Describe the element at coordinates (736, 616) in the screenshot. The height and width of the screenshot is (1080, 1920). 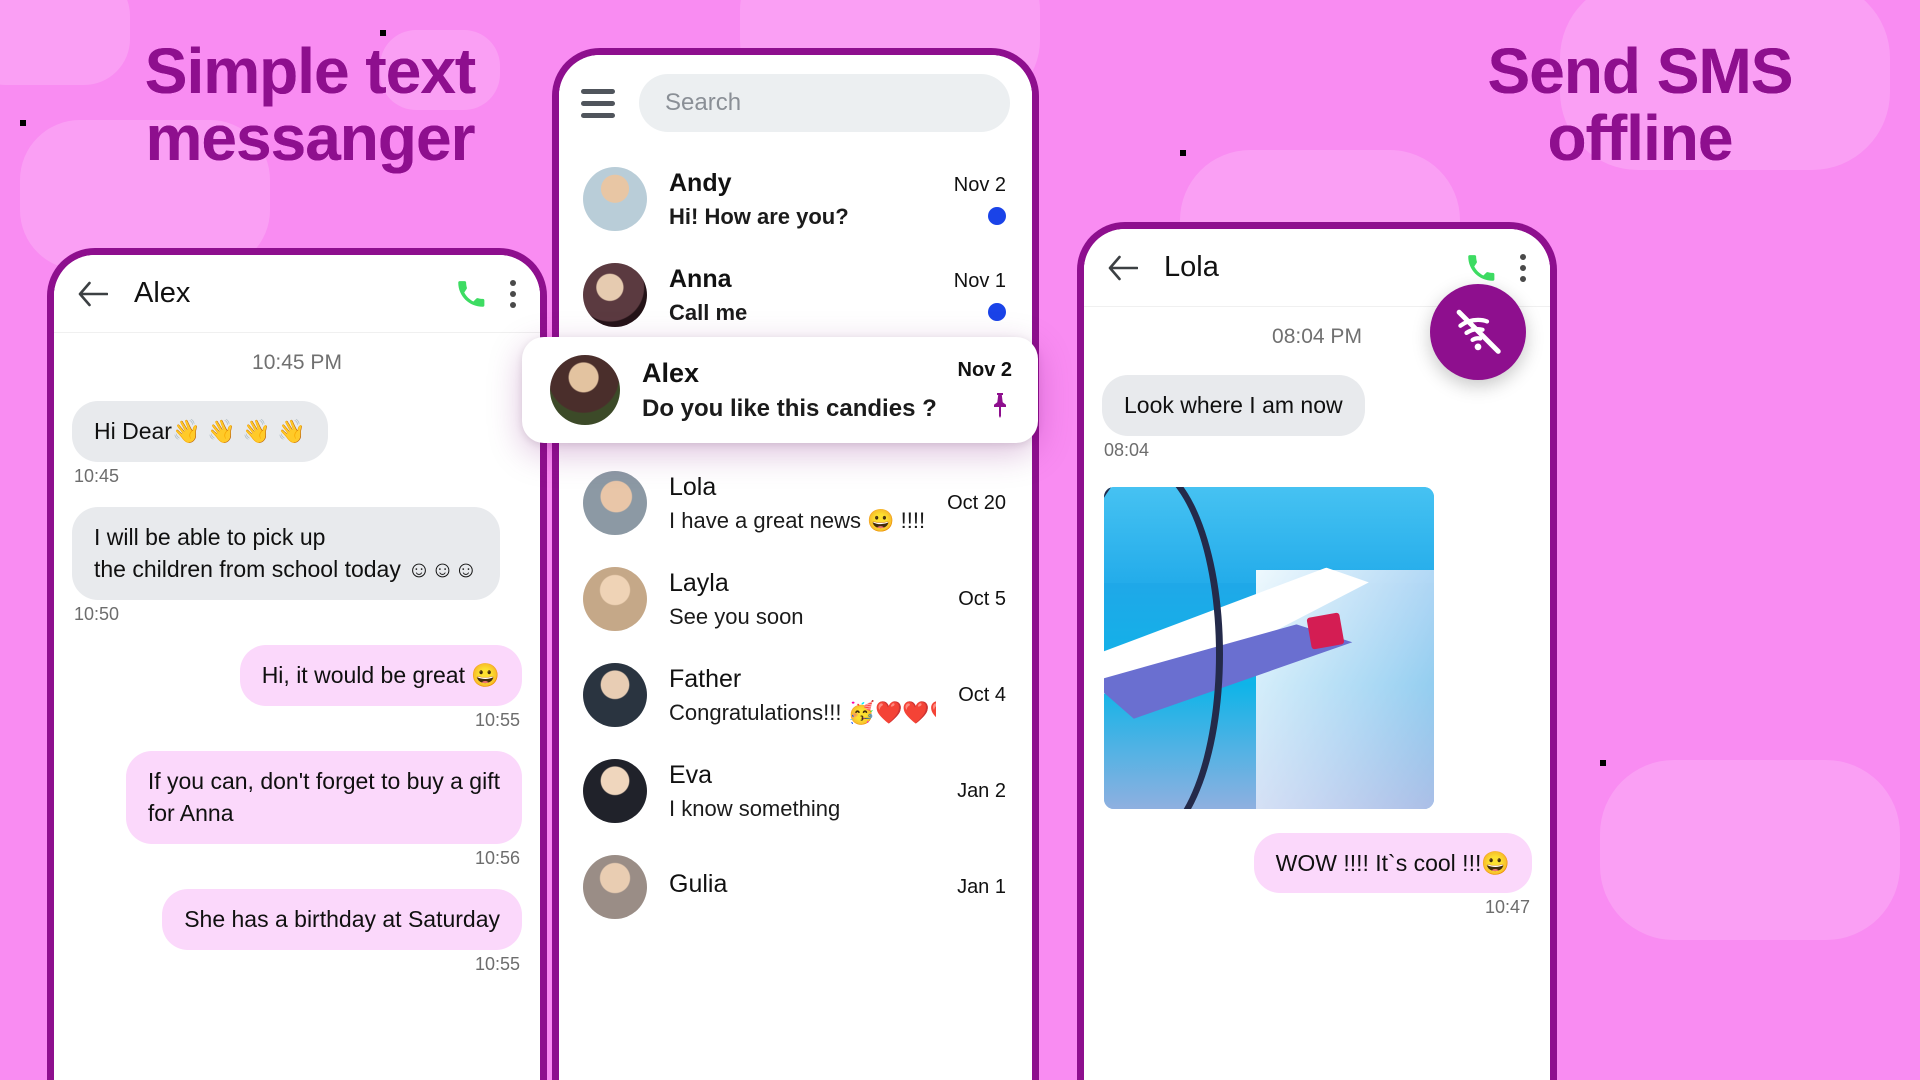
I see `message-preview: See you soon` at that location.